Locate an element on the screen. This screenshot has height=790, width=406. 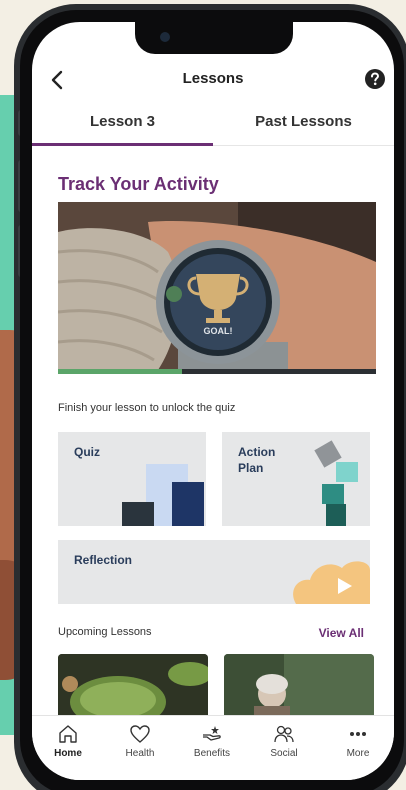
nav-social: Social is located at coordinates (284, 741).